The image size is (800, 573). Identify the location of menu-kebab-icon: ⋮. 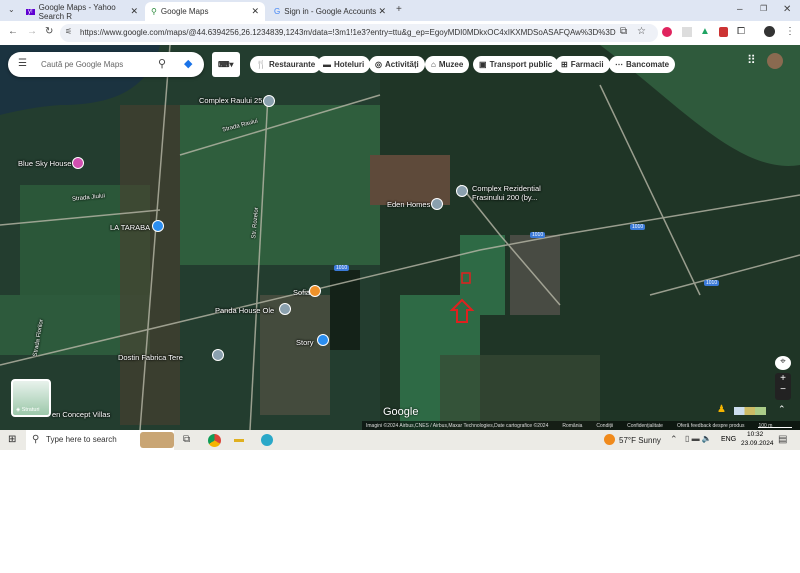
(790, 31).